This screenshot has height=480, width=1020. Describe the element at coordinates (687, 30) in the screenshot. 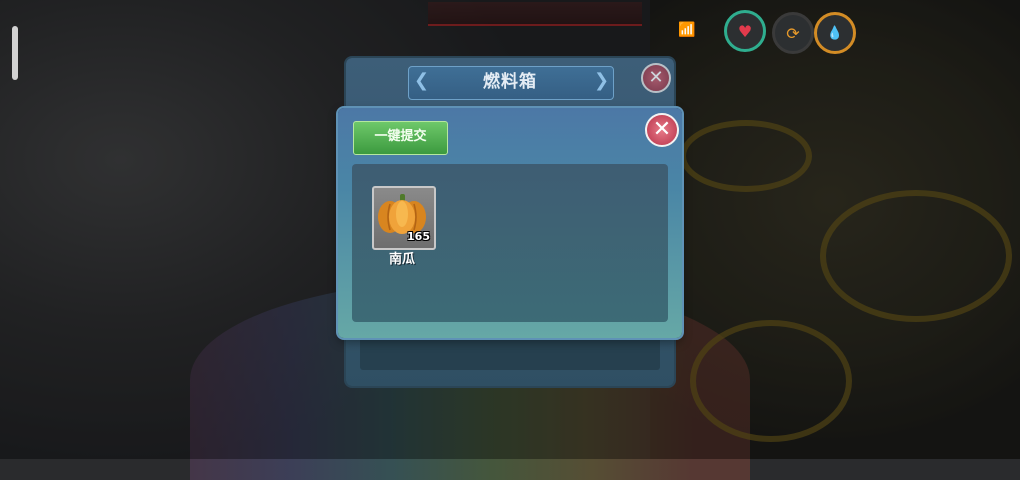

I see `signal-icon: 📶` at that location.